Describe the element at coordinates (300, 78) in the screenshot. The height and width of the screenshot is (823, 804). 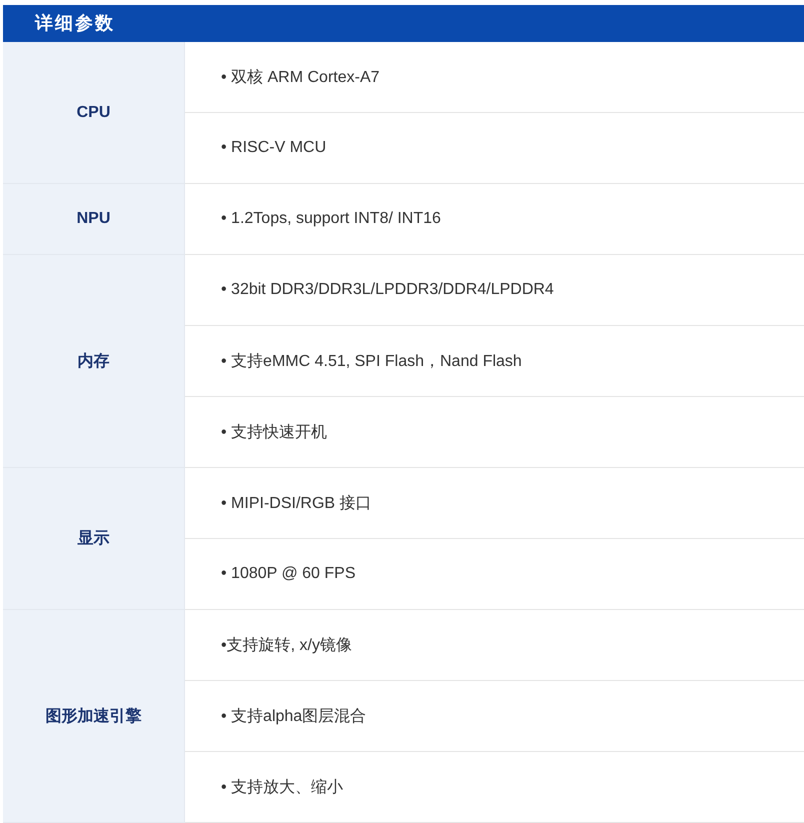
I see `parameter-value: • 双核 ARM Cortex-A7` at that location.